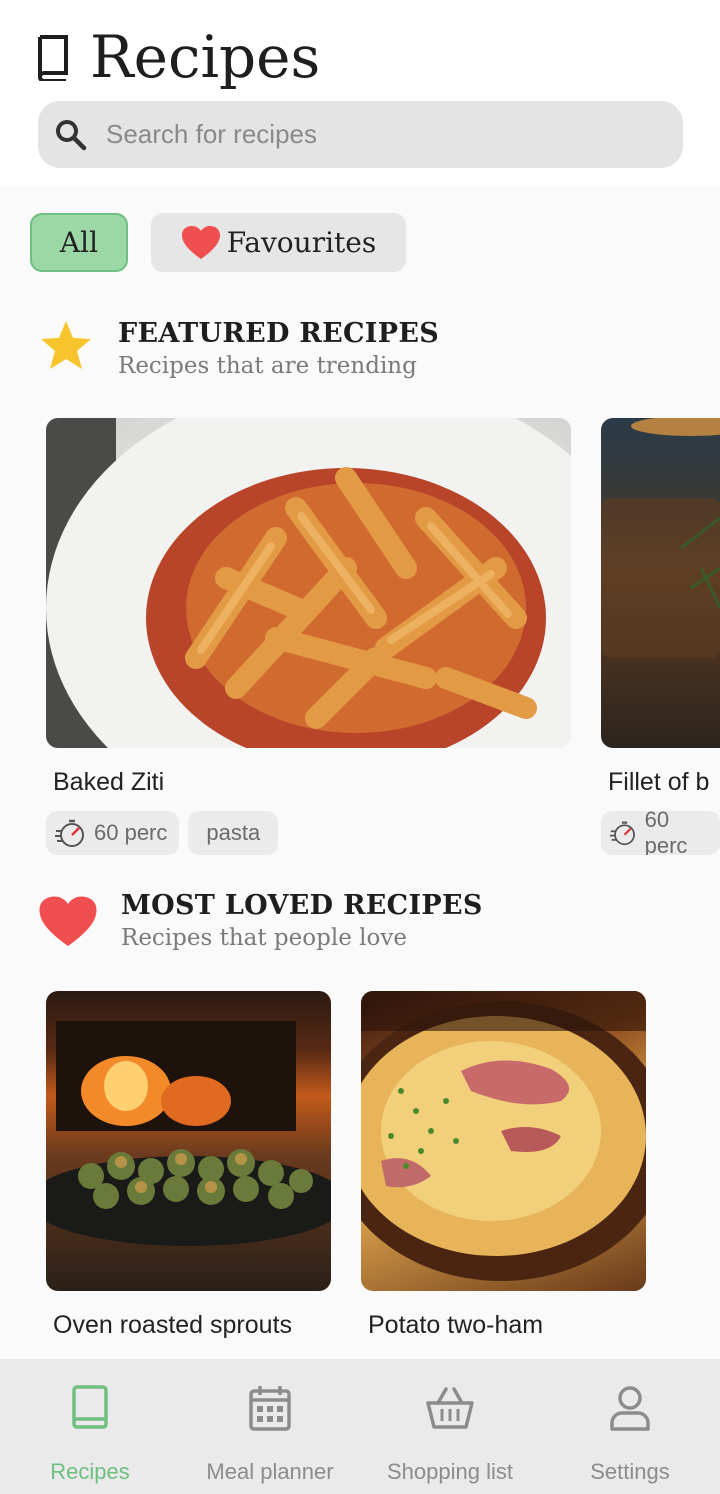 Image resolution: width=720 pixels, height=1494 pixels. Describe the element at coordinates (630, 1408) in the screenshot. I see `person-icon` at that location.